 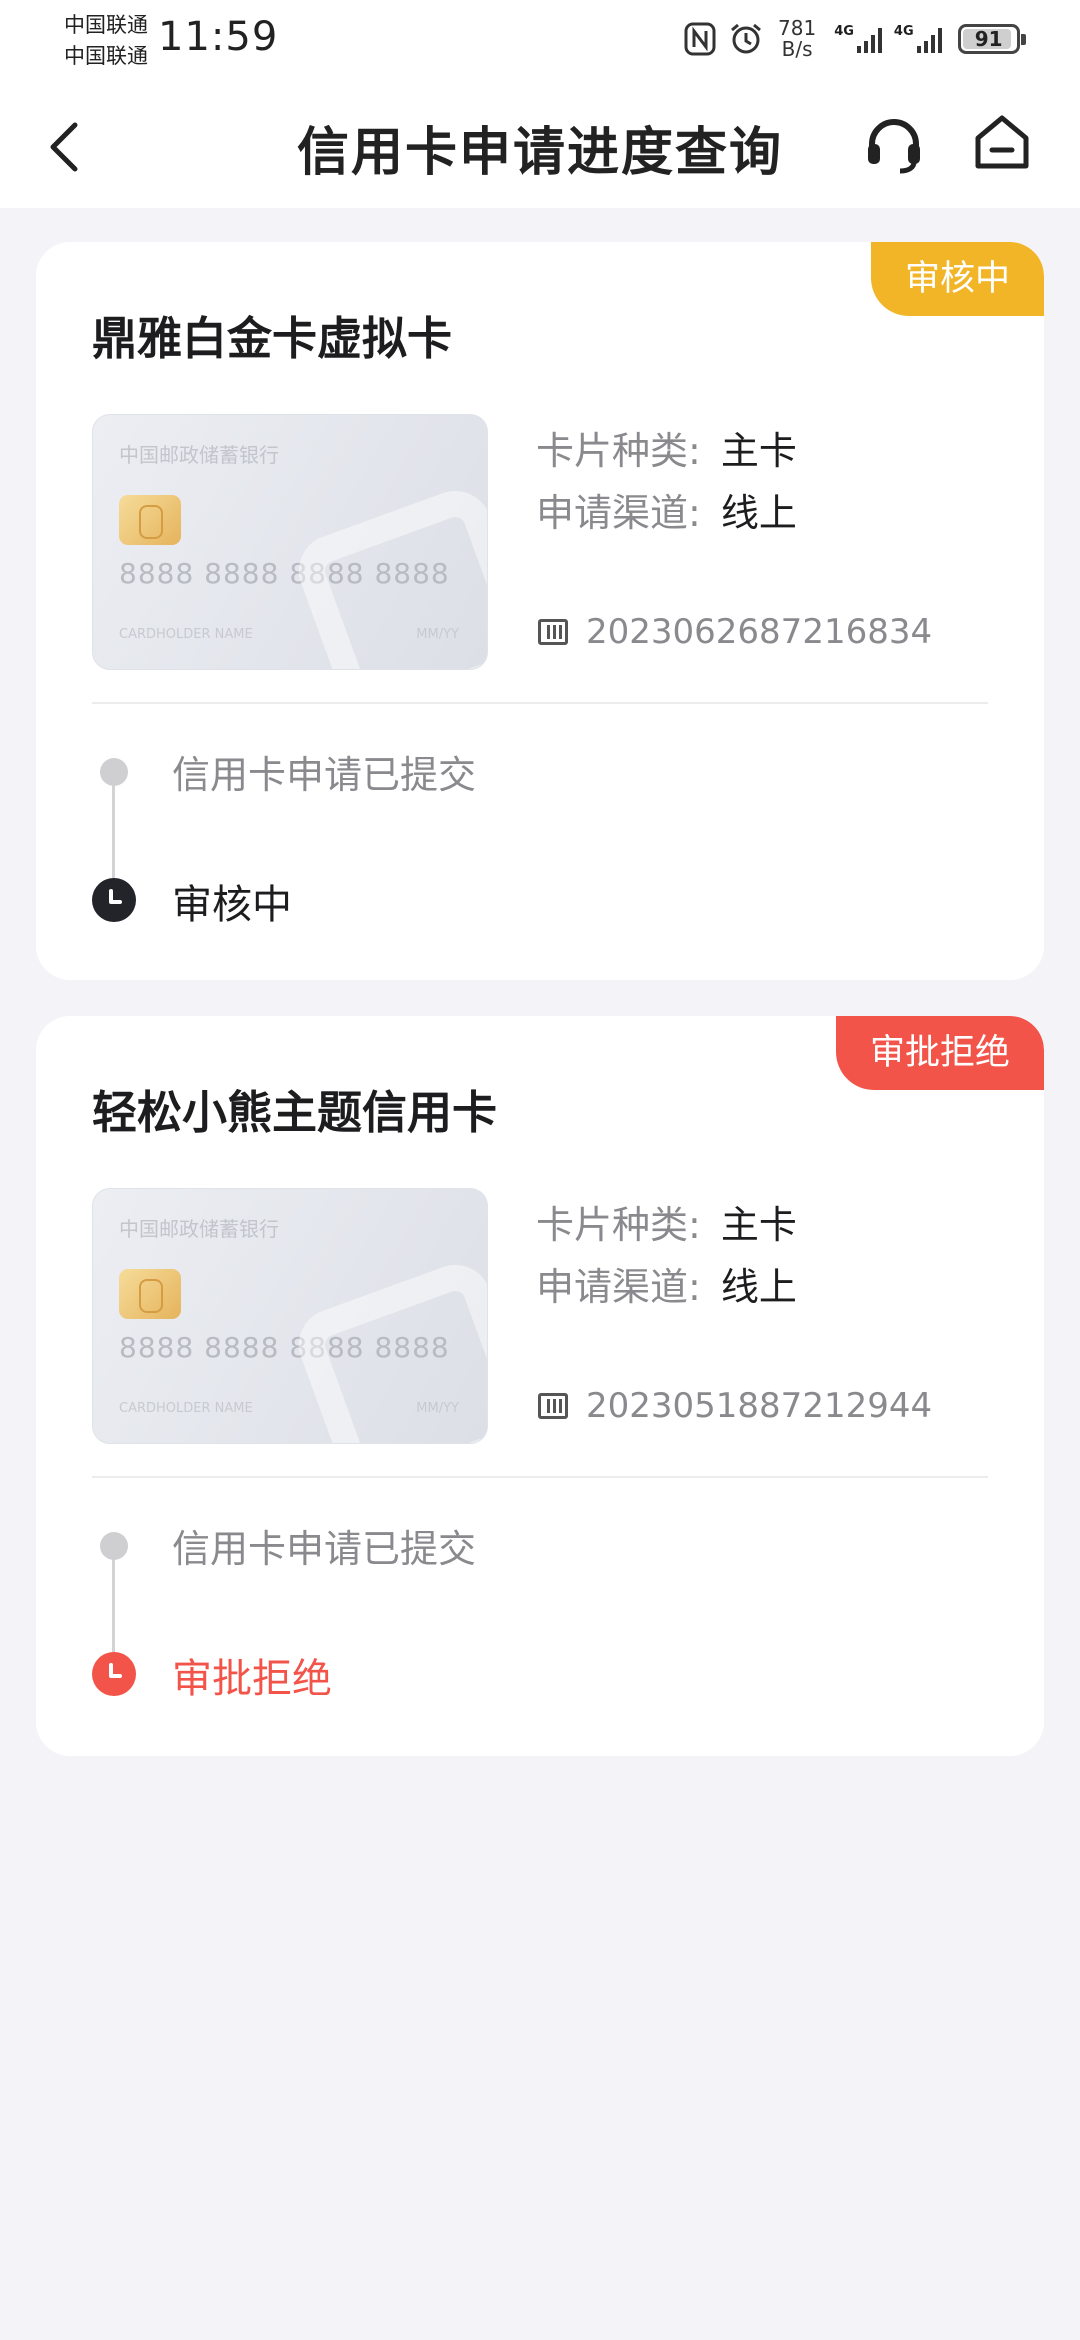 What do you see at coordinates (106, 25) in the screenshot?
I see `carrier-1: 中国联通` at bounding box center [106, 25].